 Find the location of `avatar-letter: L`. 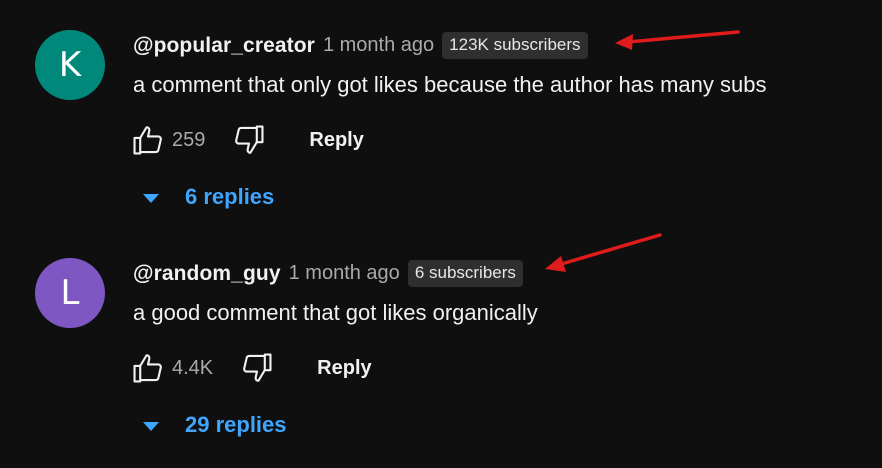

avatar-letter: L is located at coordinates (70, 293).